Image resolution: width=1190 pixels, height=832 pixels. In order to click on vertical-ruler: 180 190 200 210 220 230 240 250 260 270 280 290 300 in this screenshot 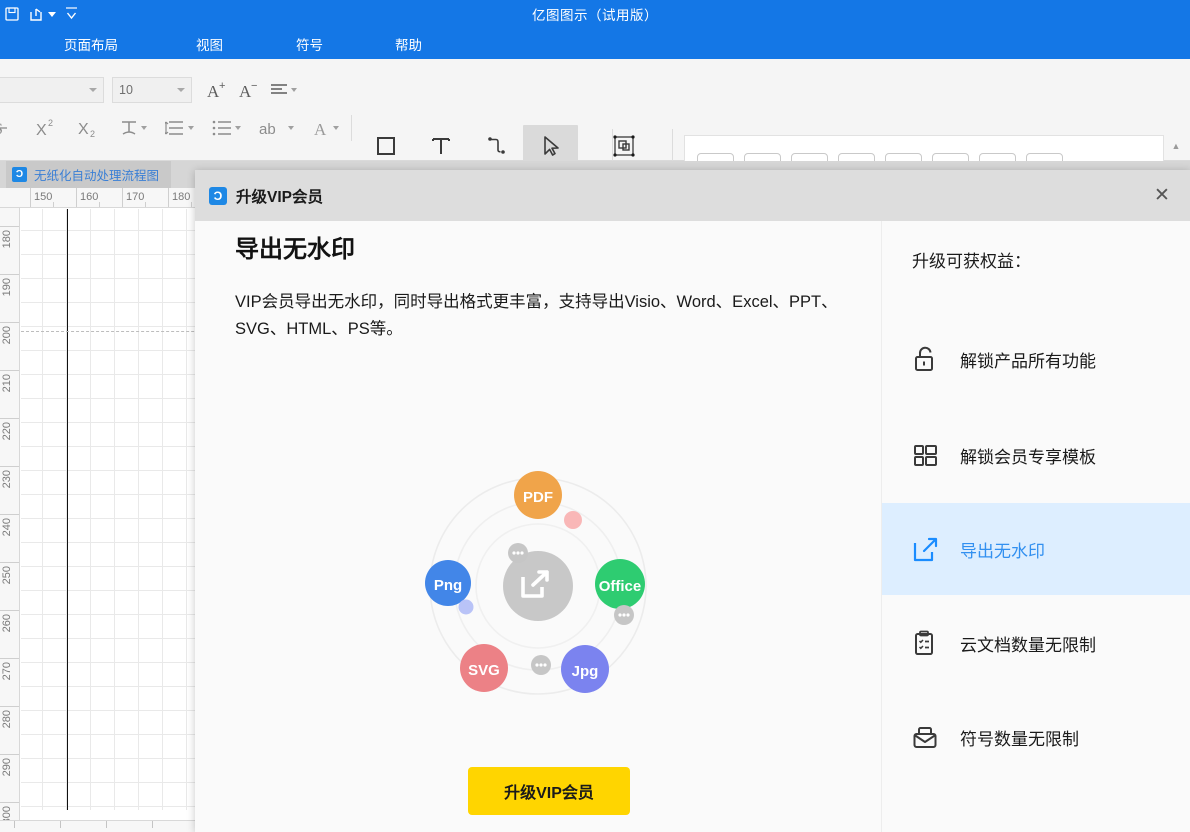, I will do `click(10, 520)`.